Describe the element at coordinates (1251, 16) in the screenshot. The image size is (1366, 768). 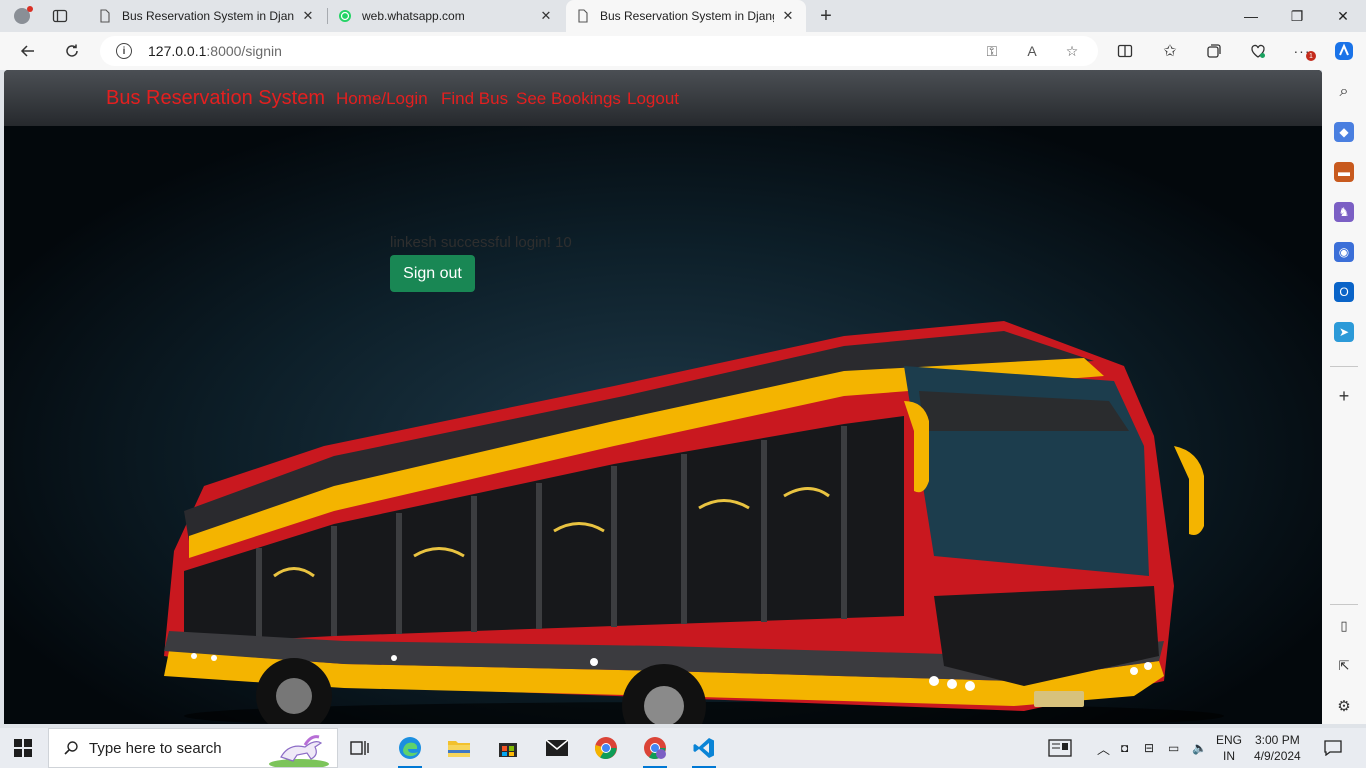
I see `minimize-button: ―` at that location.